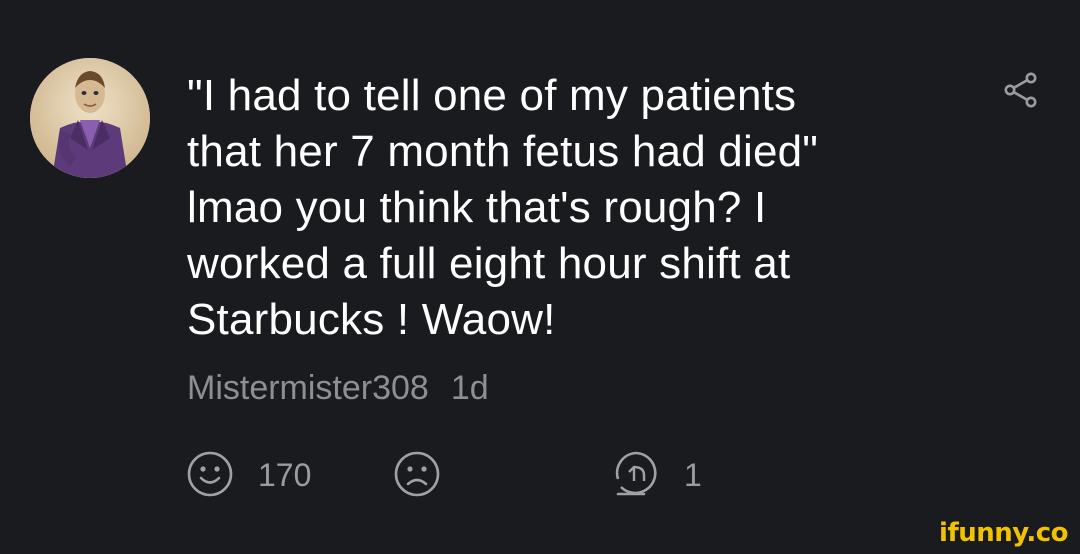 Image resolution: width=1080 pixels, height=554 pixels. What do you see at coordinates (1020, 90) in the screenshot?
I see `share-icon` at bounding box center [1020, 90].